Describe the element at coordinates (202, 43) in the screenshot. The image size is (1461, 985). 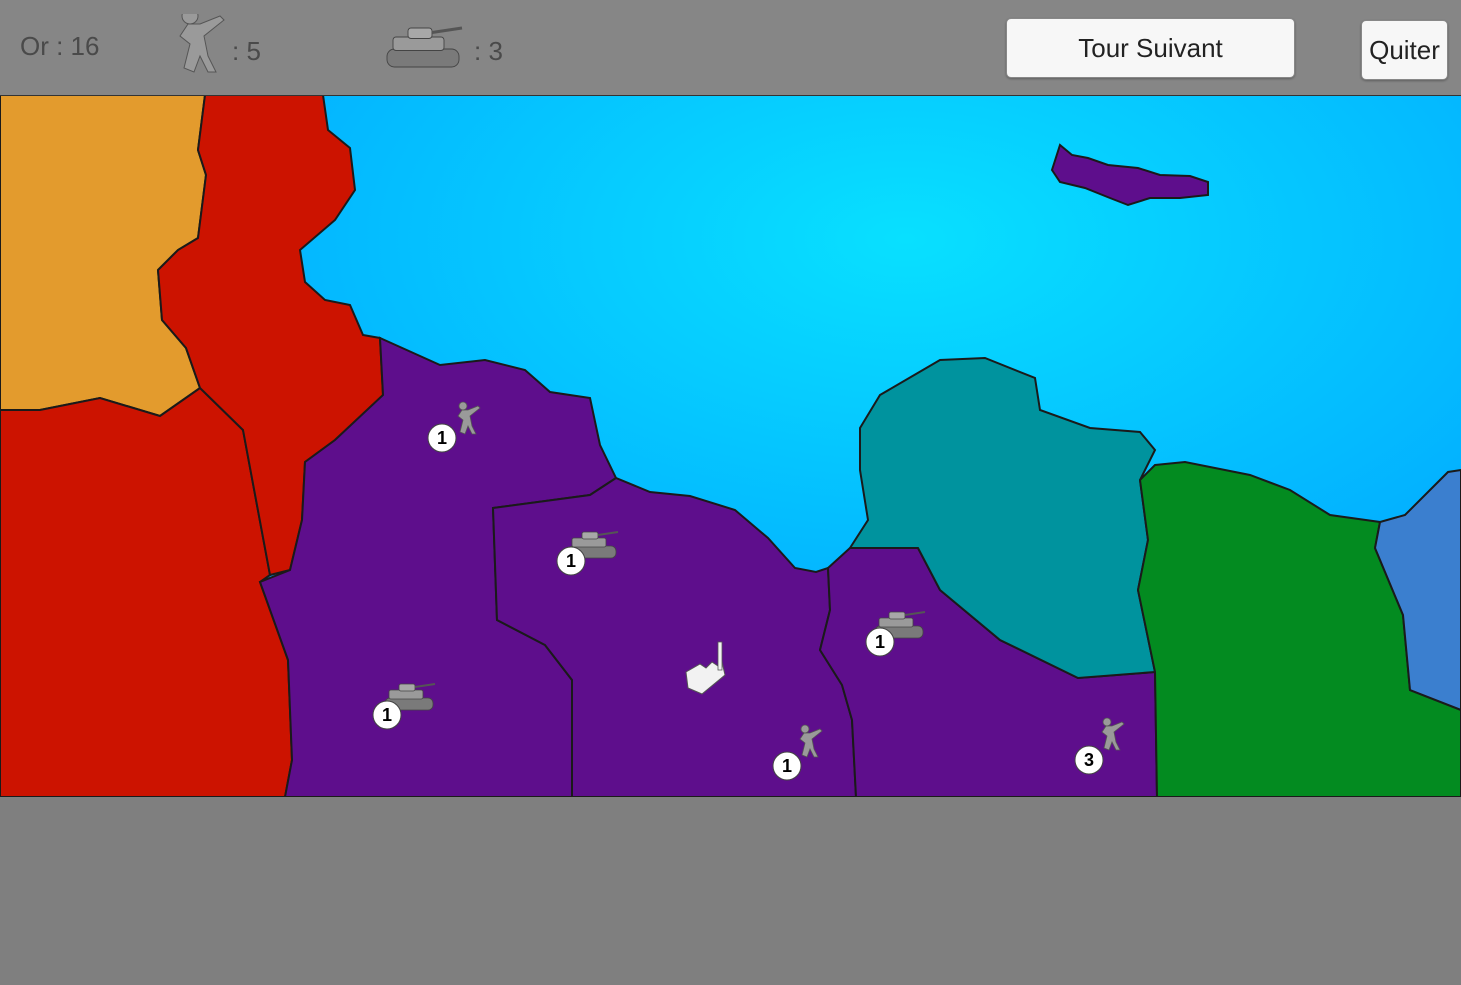
I see `infantry-icon` at that location.